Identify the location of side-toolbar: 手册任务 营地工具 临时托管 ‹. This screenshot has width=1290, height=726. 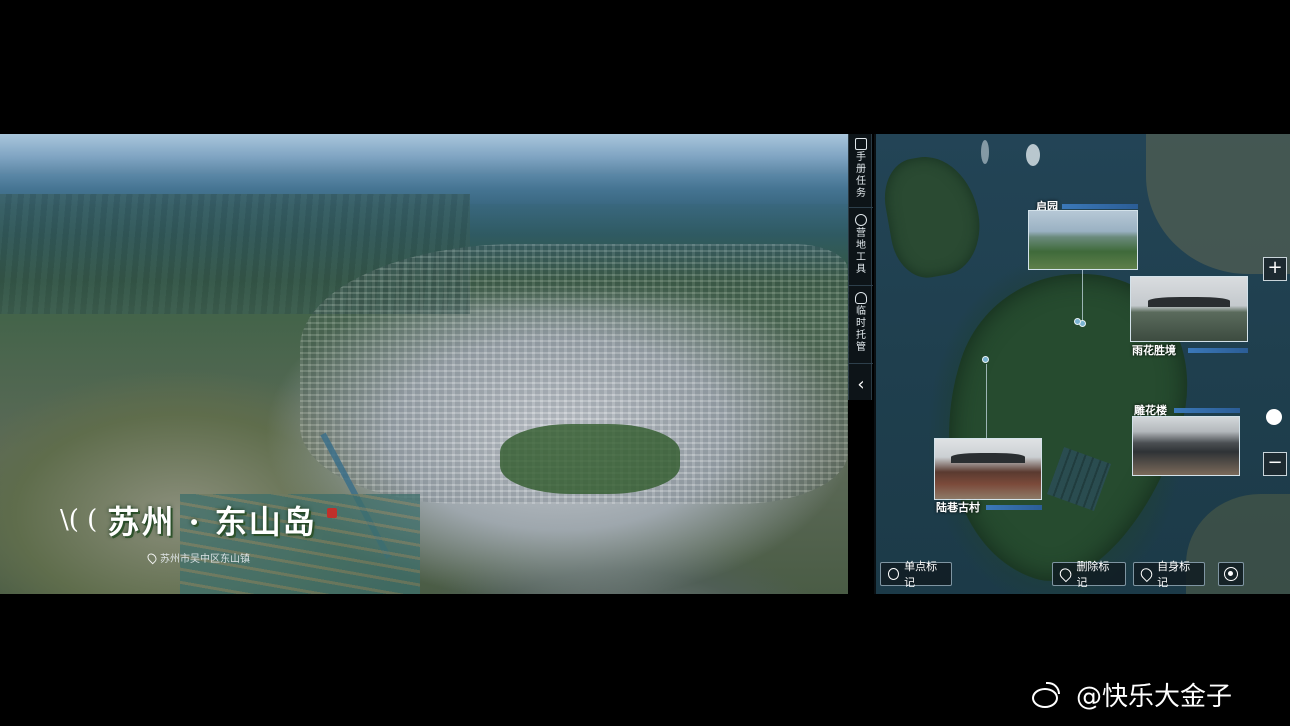
(860, 267).